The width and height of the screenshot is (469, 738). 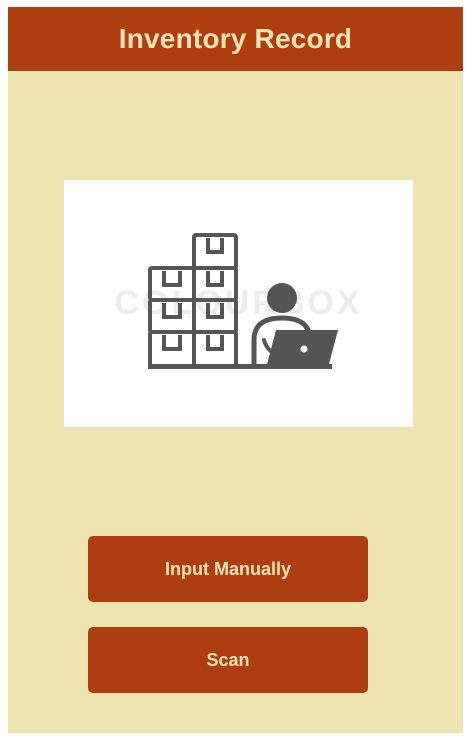 I want to click on scan-button: Scan, so click(x=228, y=660).